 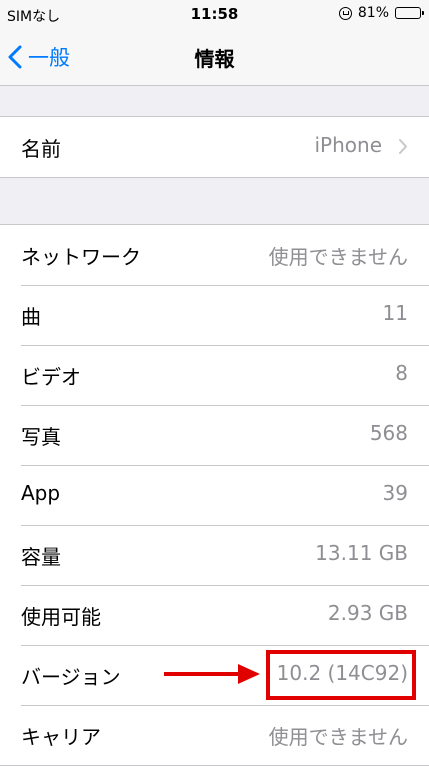 What do you see at coordinates (395, 313) in the screenshot?
I see `row-value: 11` at bounding box center [395, 313].